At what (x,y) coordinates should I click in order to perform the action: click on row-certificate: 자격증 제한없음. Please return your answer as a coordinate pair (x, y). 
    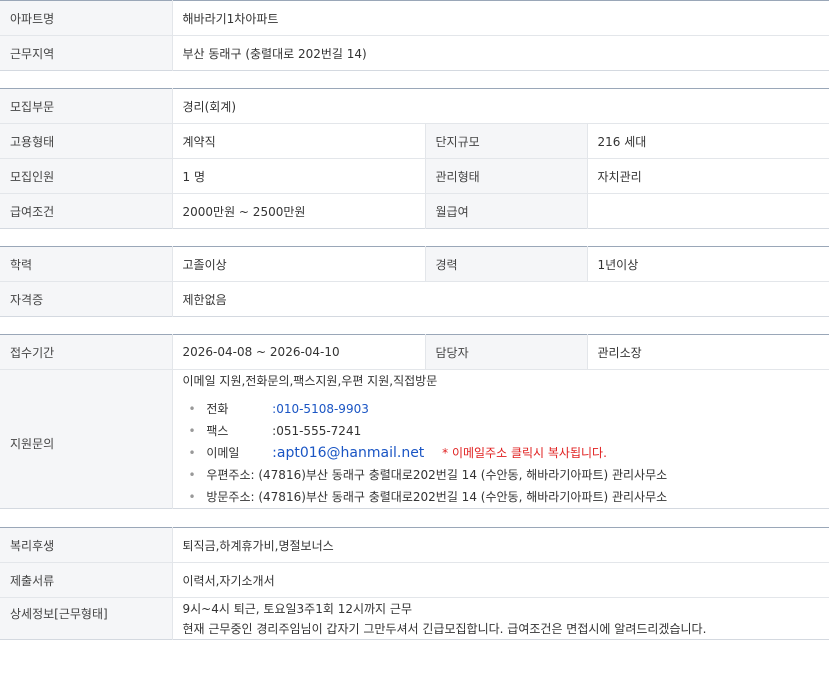
    Looking at the image, I should click on (414, 299).